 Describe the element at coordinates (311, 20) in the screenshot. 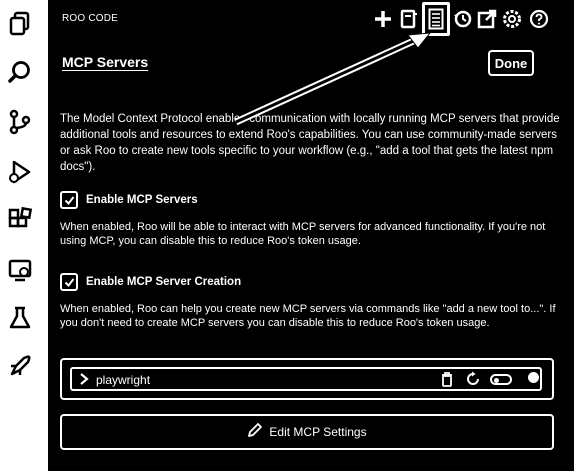

I see `panel-header: ROO CODE` at that location.